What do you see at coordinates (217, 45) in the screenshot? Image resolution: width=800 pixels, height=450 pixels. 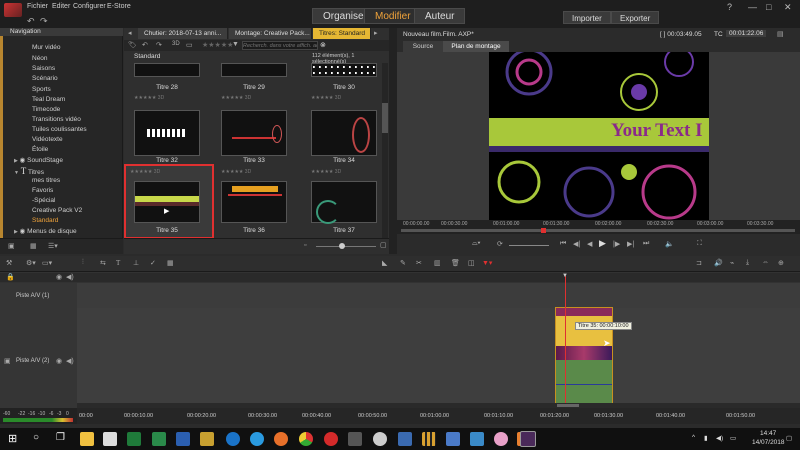 I see `rating-filter-stars-icon: ★★★★★` at bounding box center [217, 45].